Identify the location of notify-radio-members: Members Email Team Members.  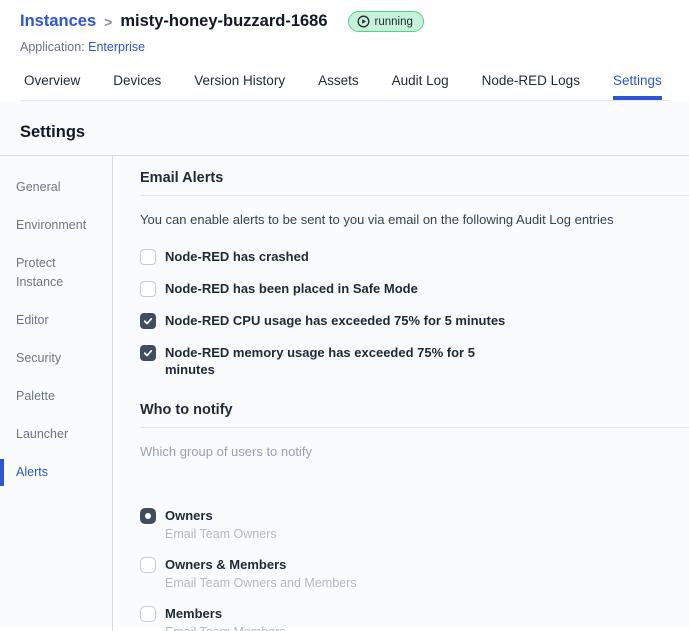
(414, 618).